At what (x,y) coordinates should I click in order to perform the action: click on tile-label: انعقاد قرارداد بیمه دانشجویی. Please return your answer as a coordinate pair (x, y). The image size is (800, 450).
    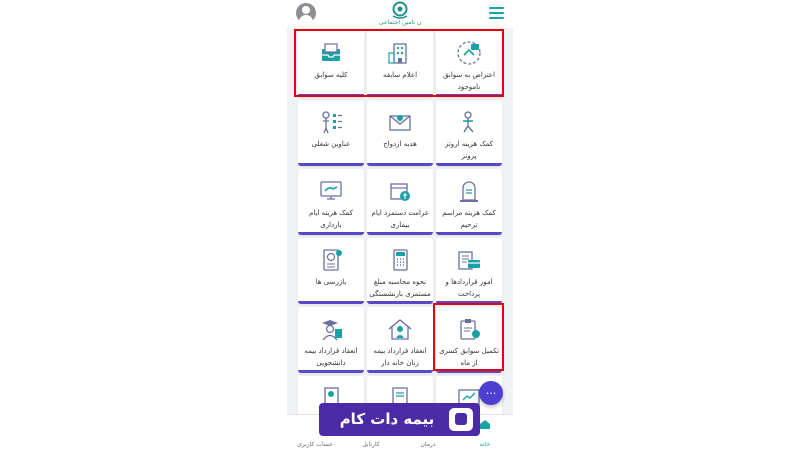
    Looking at the image, I should click on (331, 357).